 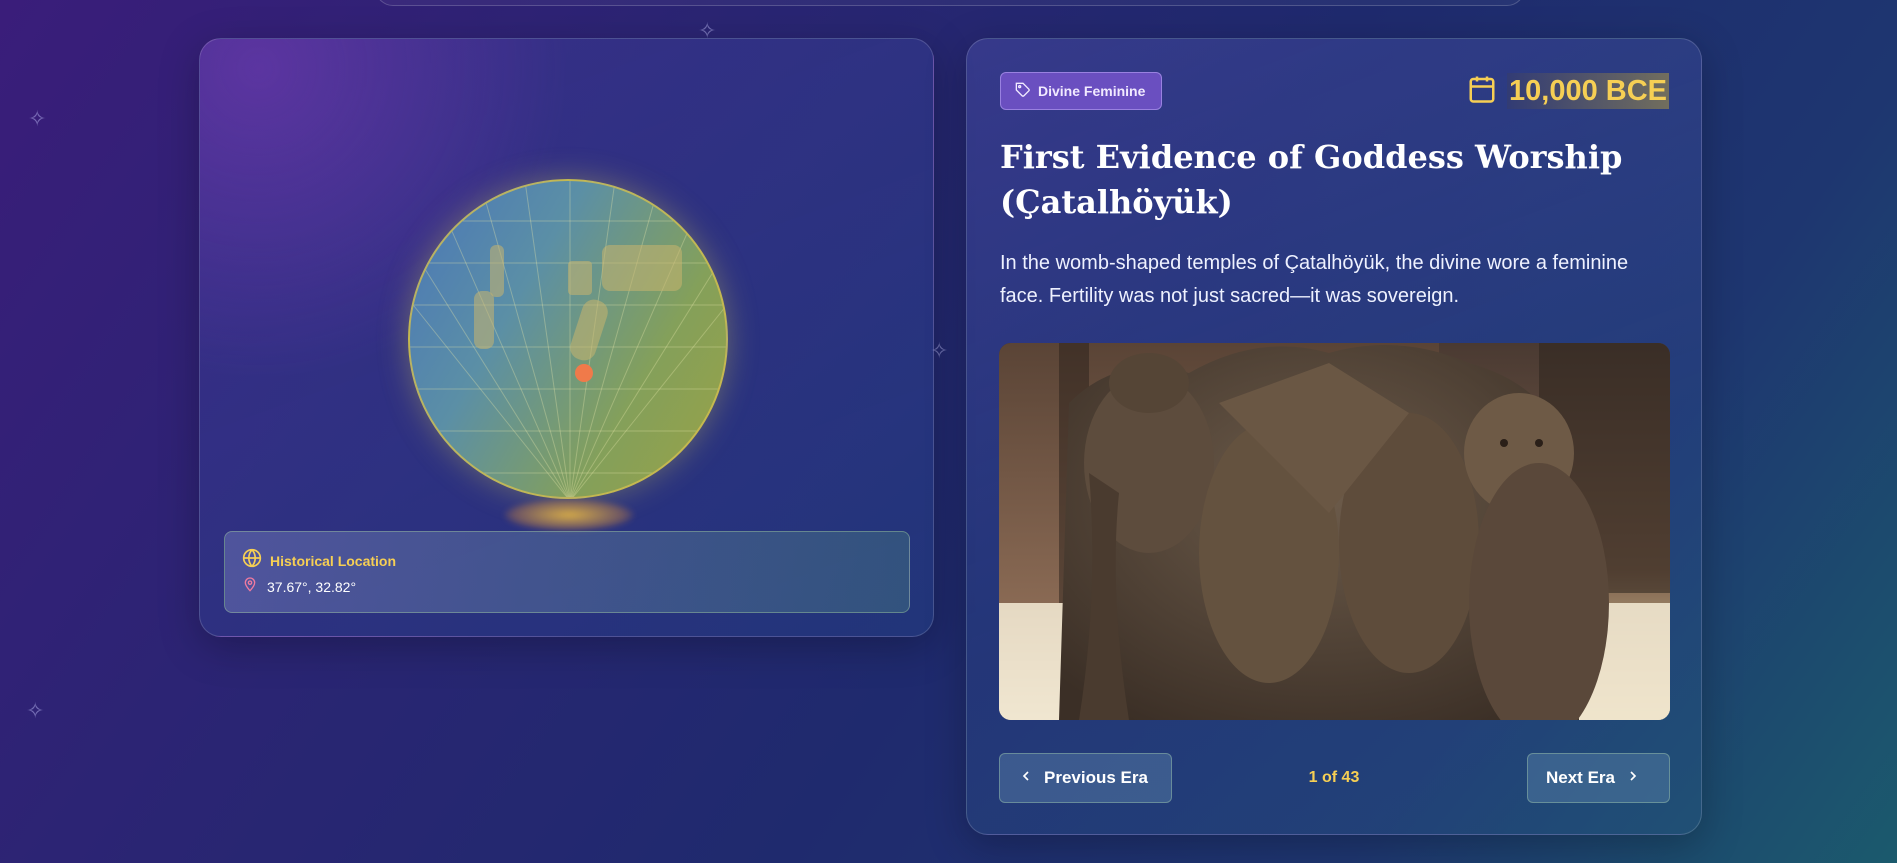 I want to click on globe, so click(x=568, y=339).